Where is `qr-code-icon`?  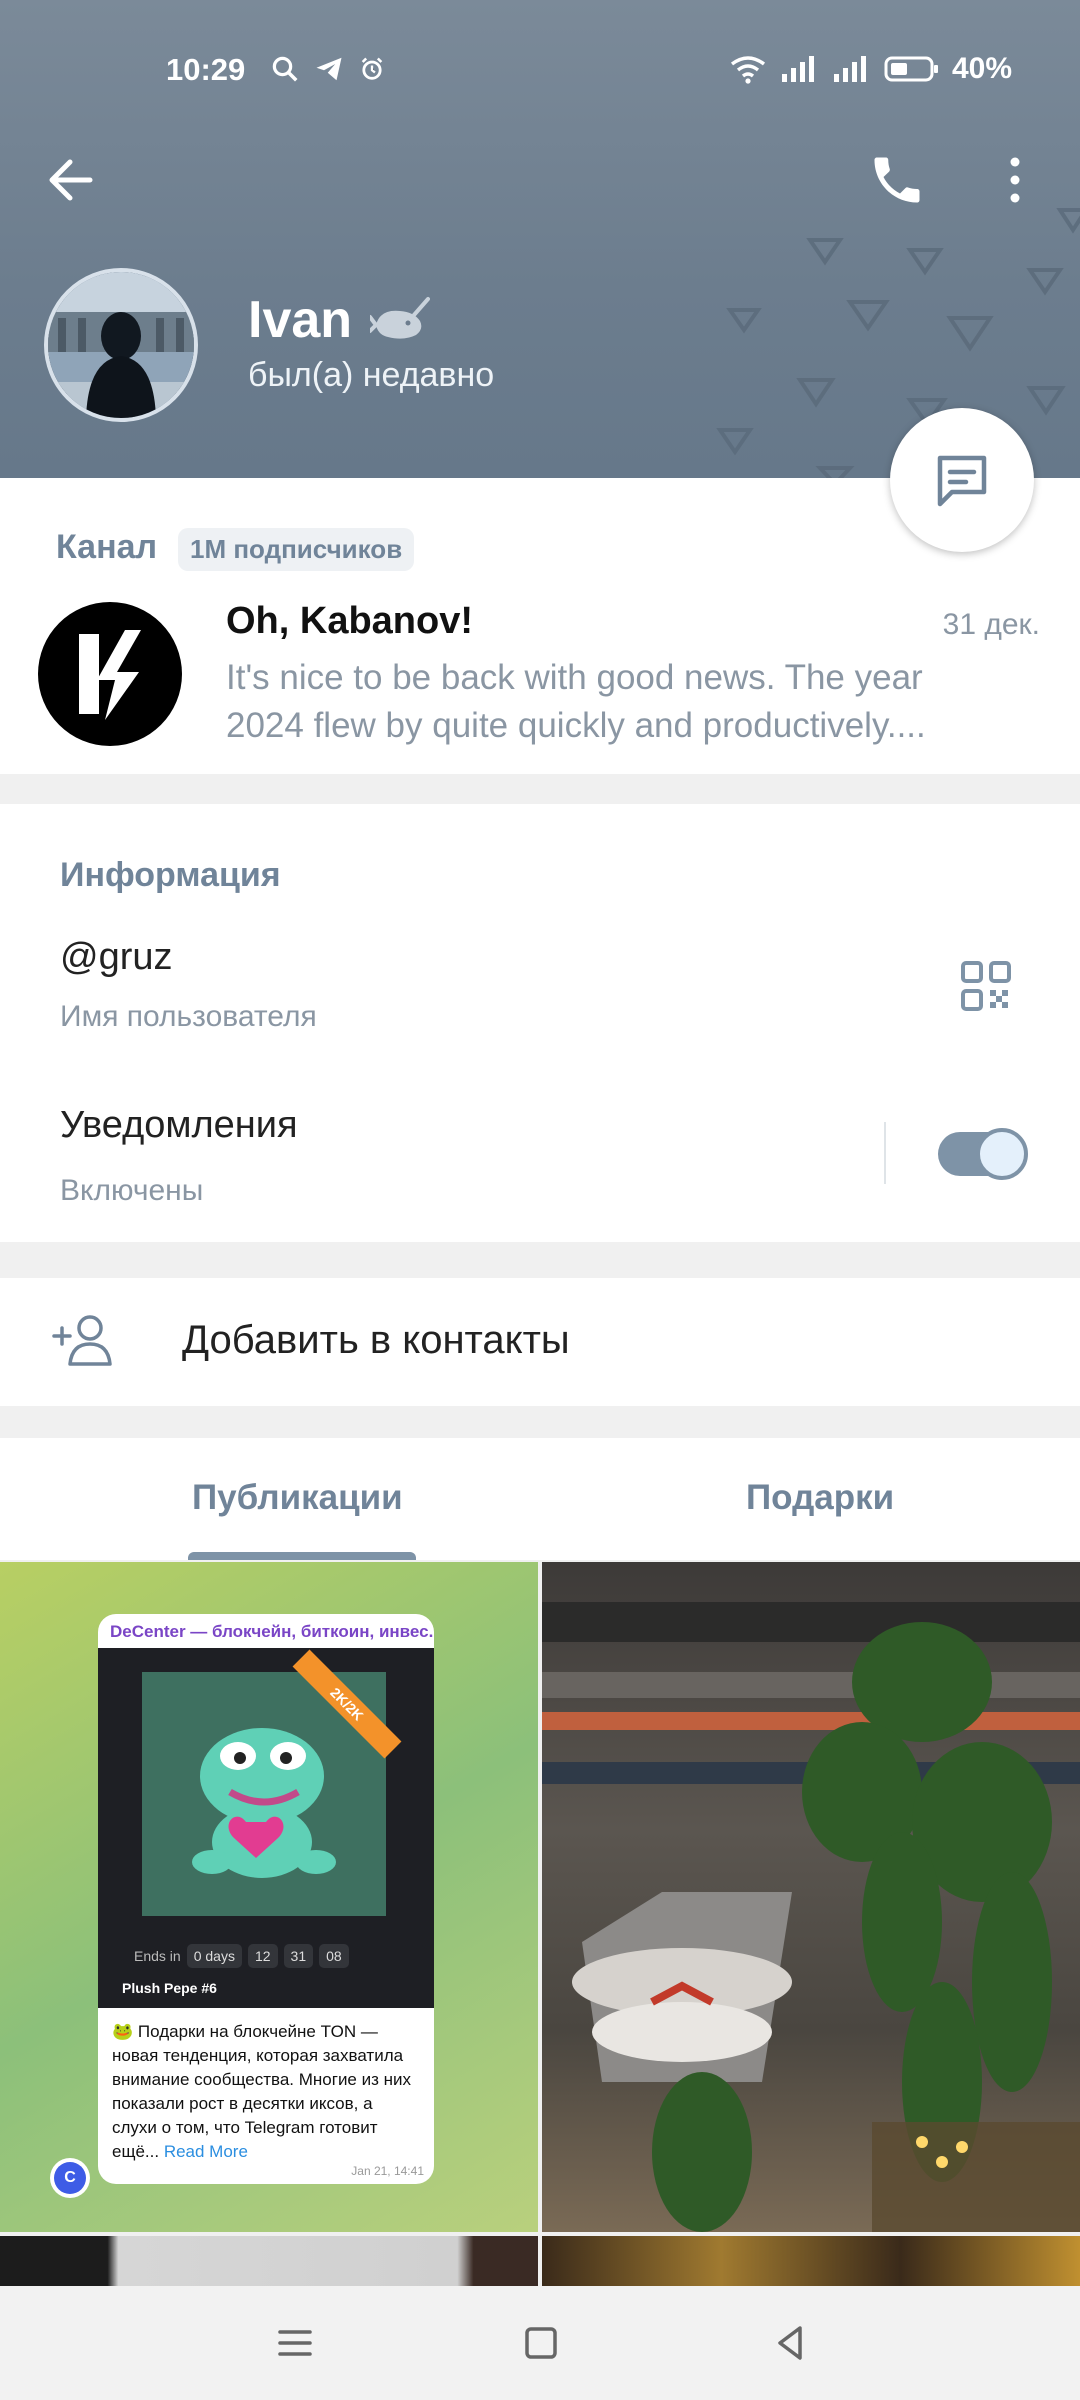 qr-code-icon is located at coordinates (986, 986).